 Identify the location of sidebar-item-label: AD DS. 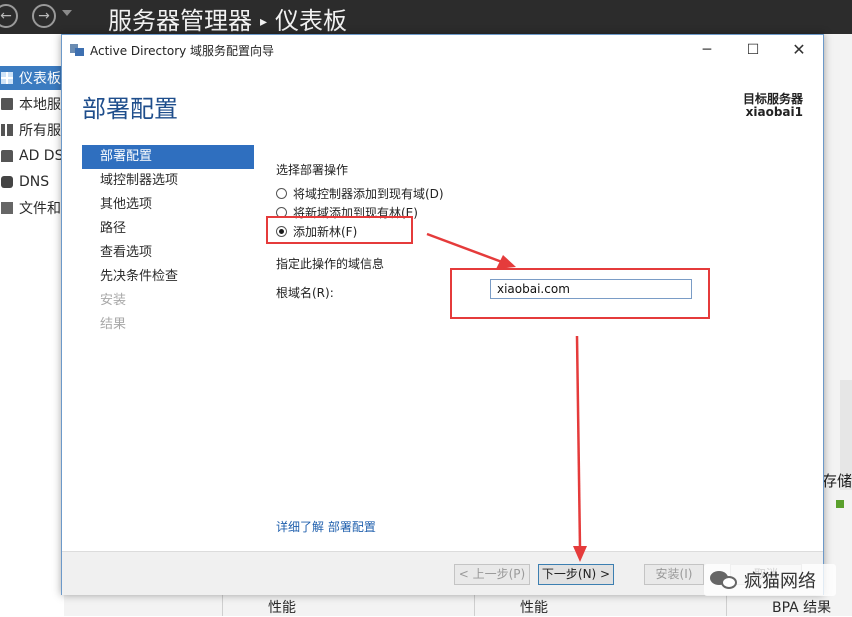
(41, 156).